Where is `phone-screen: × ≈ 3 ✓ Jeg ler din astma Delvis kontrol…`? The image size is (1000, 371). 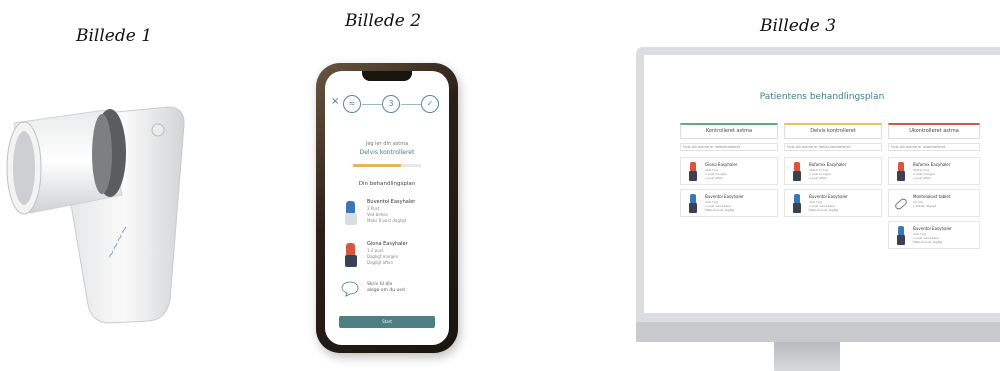 phone-screen: × ≈ 3 ✓ Jeg ler din astma Delvis kontrol… is located at coordinates (387, 208).